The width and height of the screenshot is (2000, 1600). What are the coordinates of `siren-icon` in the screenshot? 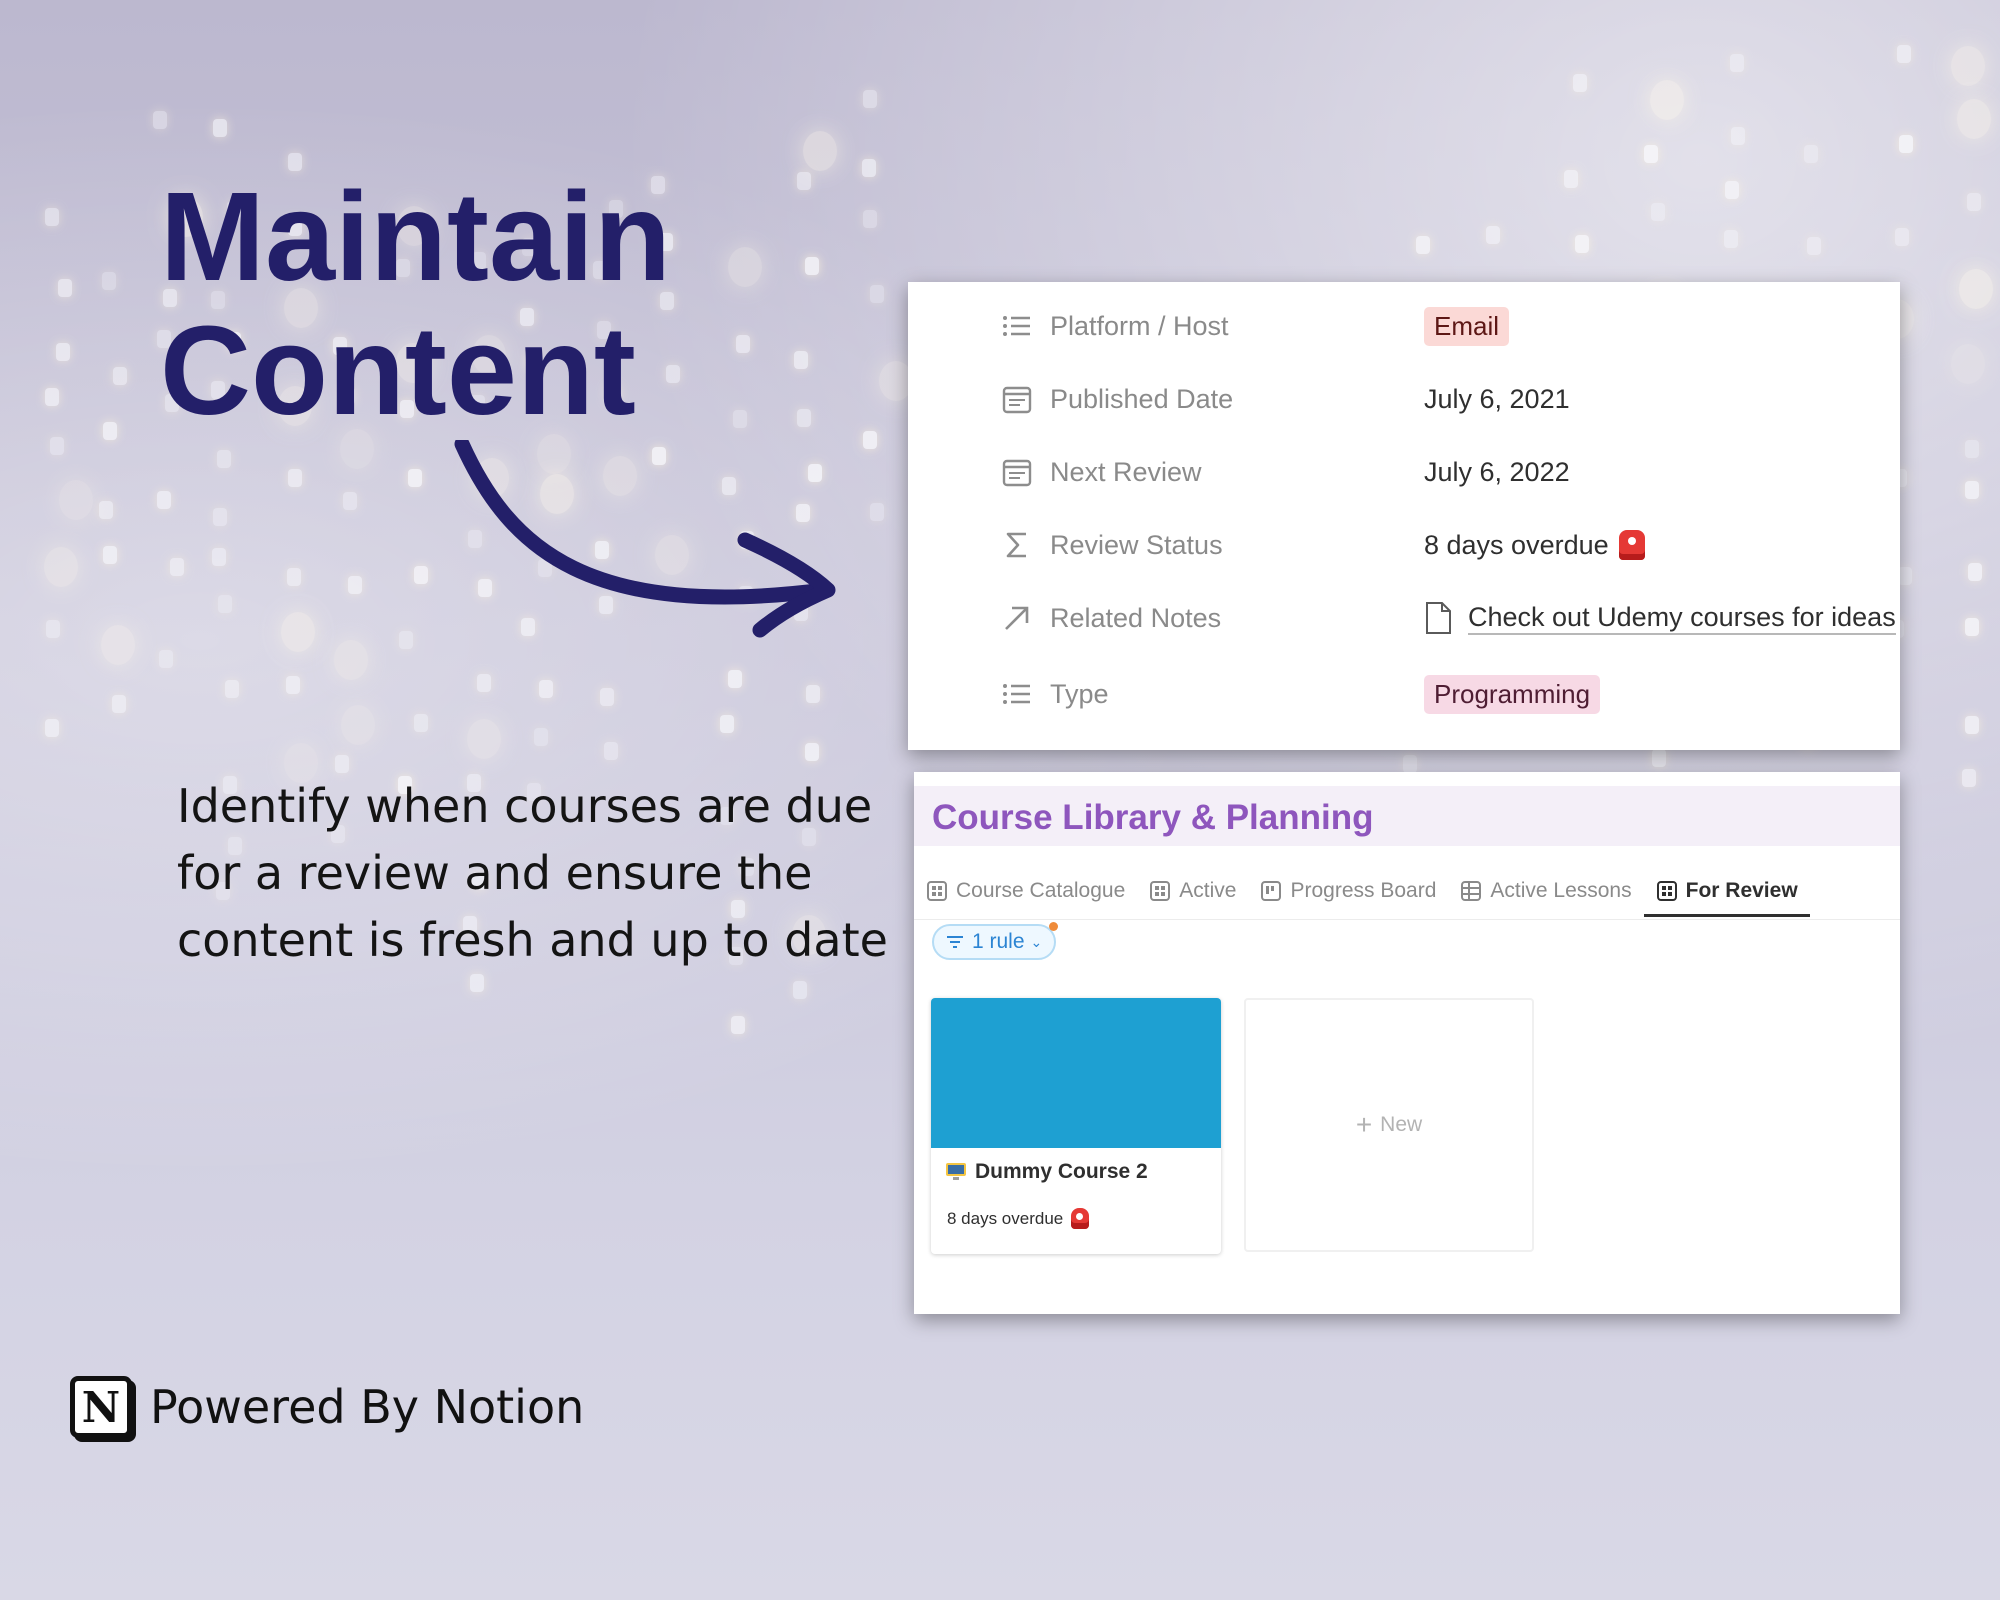 It's located at (1080, 1218).